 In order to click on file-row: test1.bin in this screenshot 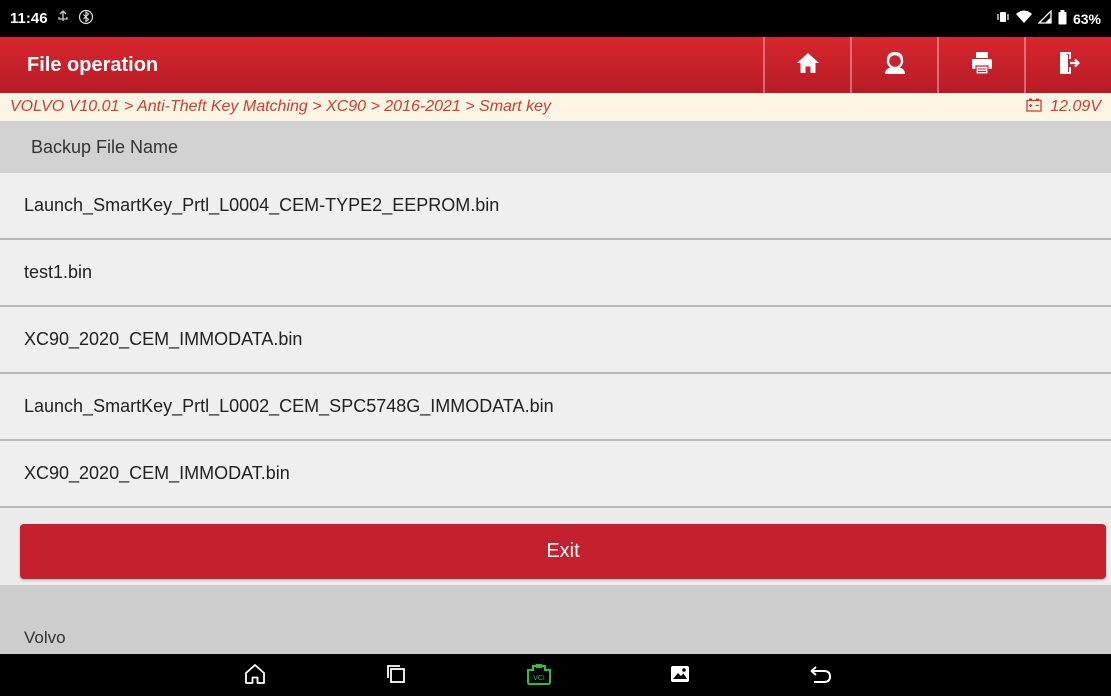, I will do `click(555, 273)`.